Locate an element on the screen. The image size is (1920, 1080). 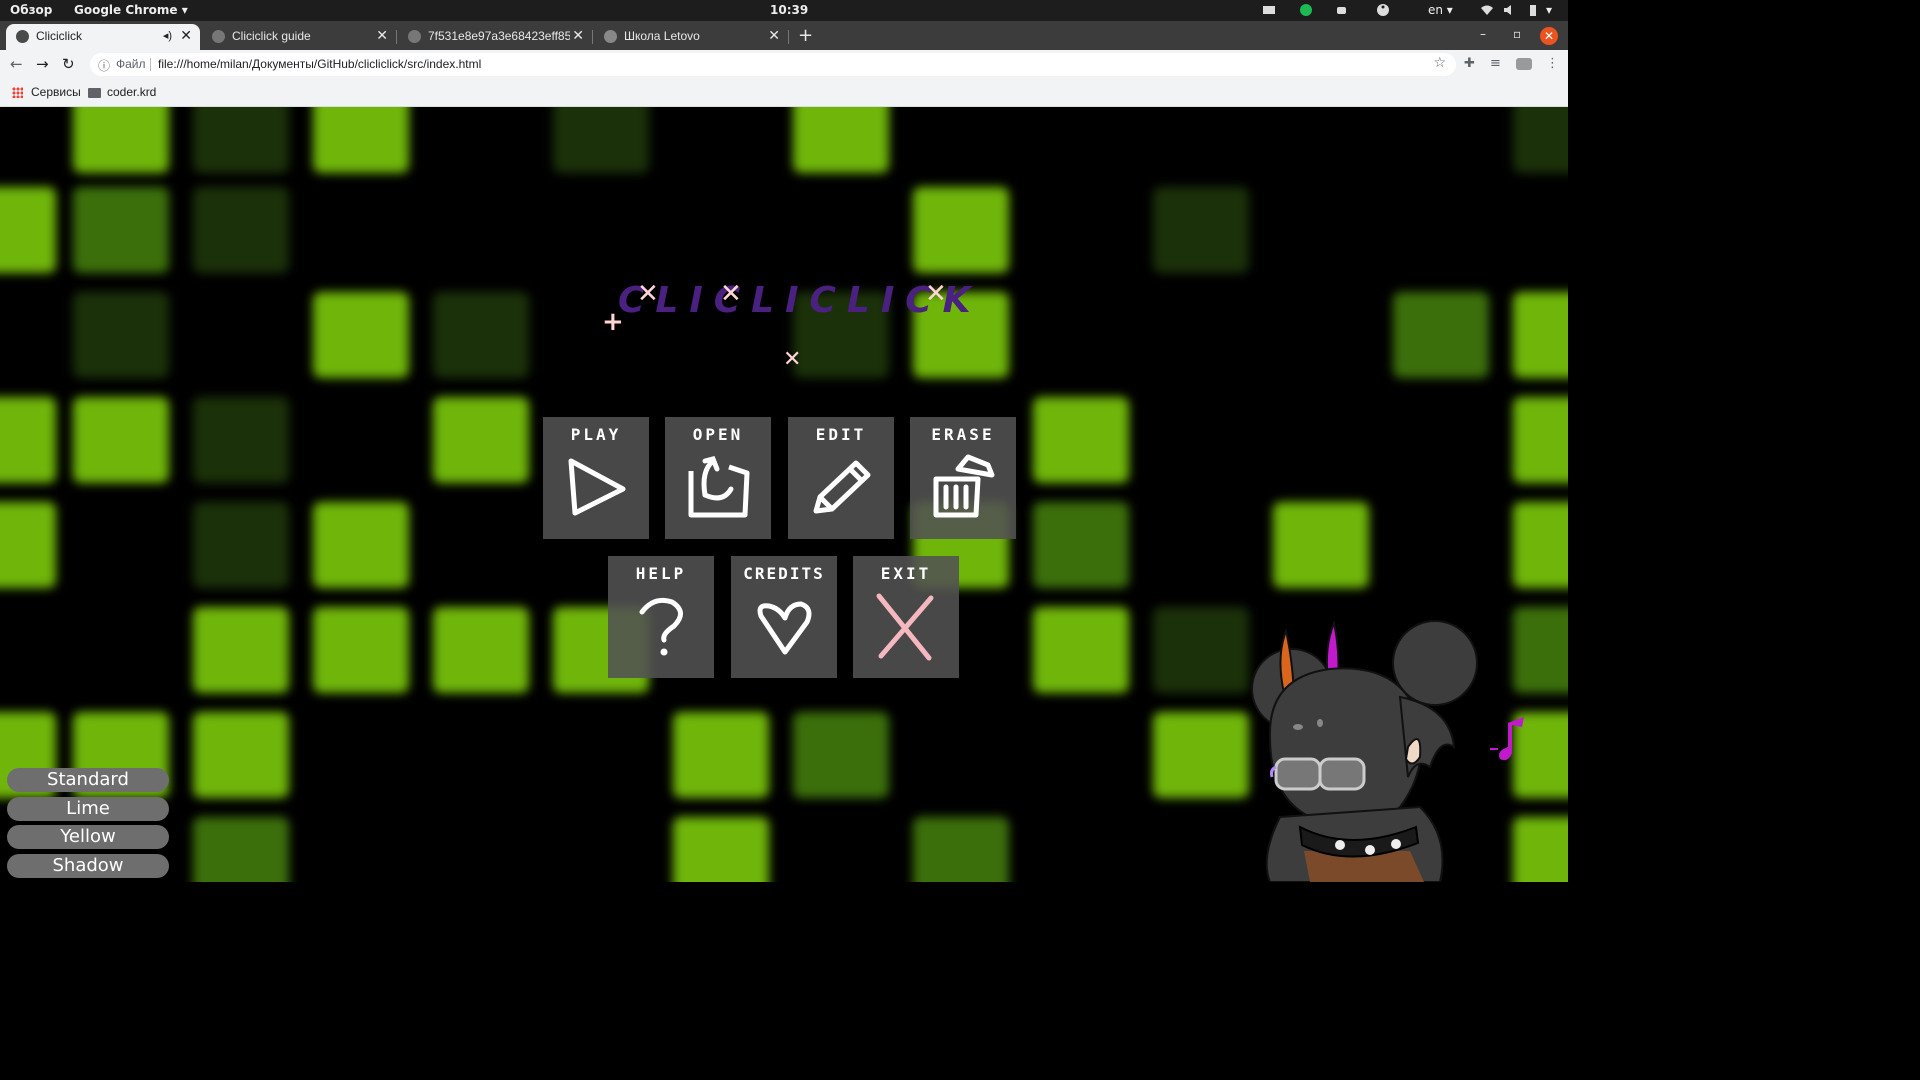
tab-hash: 7f531e8e97a3e68423eff8515a73 ✕ is located at coordinates (495, 37).